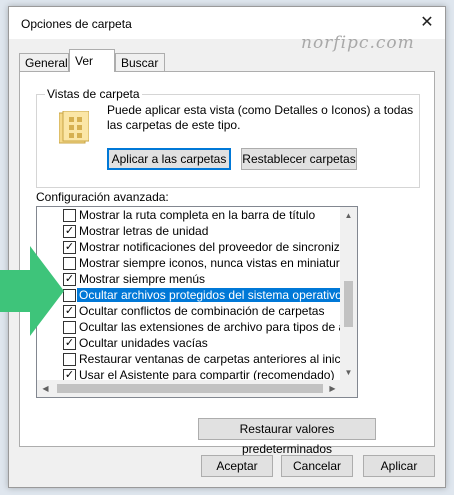 The width and height of the screenshot is (454, 495). I want to click on apply-to-folders-button: Aplicar a las carpetas, so click(169, 159).